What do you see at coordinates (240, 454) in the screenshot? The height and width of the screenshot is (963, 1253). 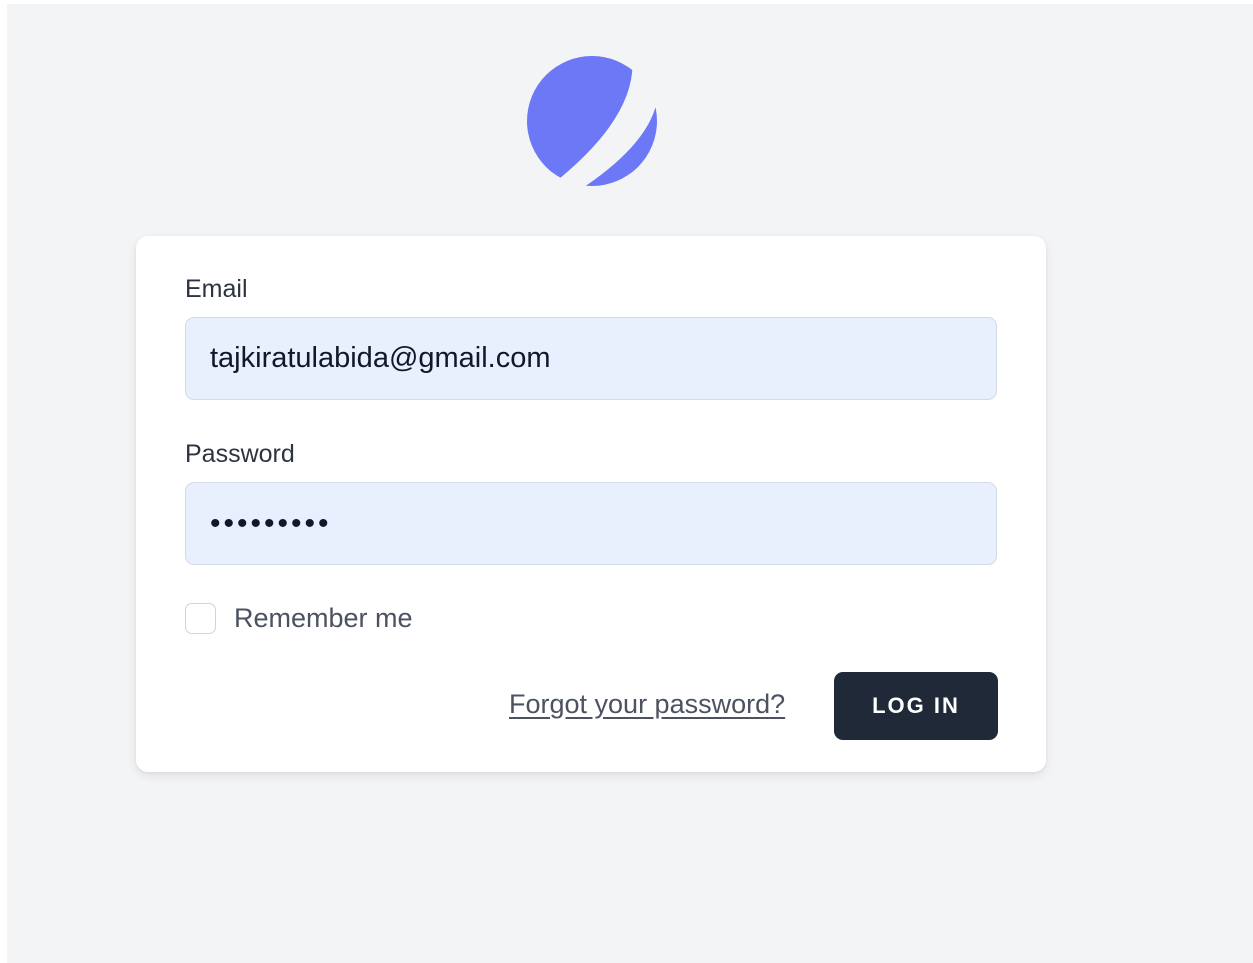 I see `password-label: Password` at bounding box center [240, 454].